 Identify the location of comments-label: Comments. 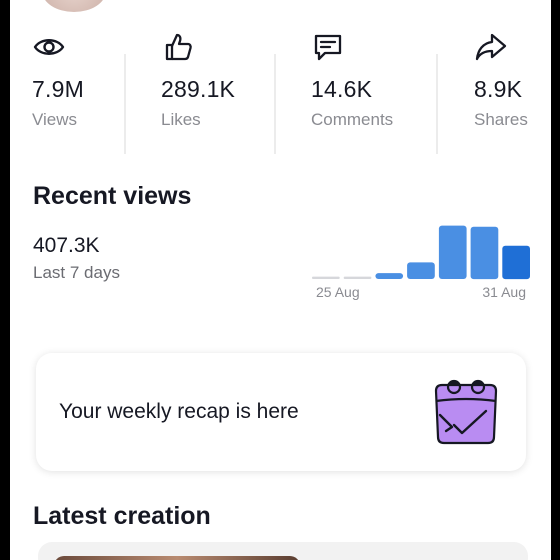
(352, 119).